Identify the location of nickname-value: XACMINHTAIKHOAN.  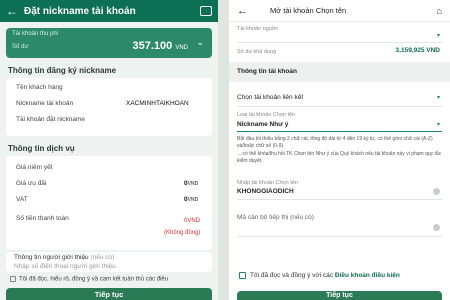
(157, 103).